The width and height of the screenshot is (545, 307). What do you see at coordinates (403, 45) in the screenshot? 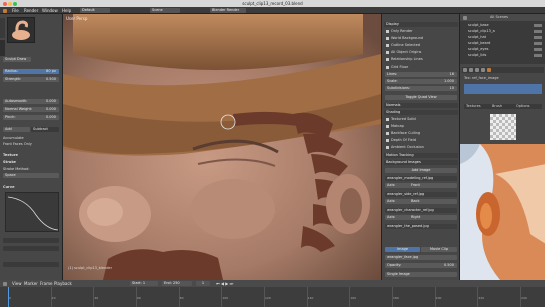
I see `outline-selected-checkbox: Outline Selected` at bounding box center [403, 45].